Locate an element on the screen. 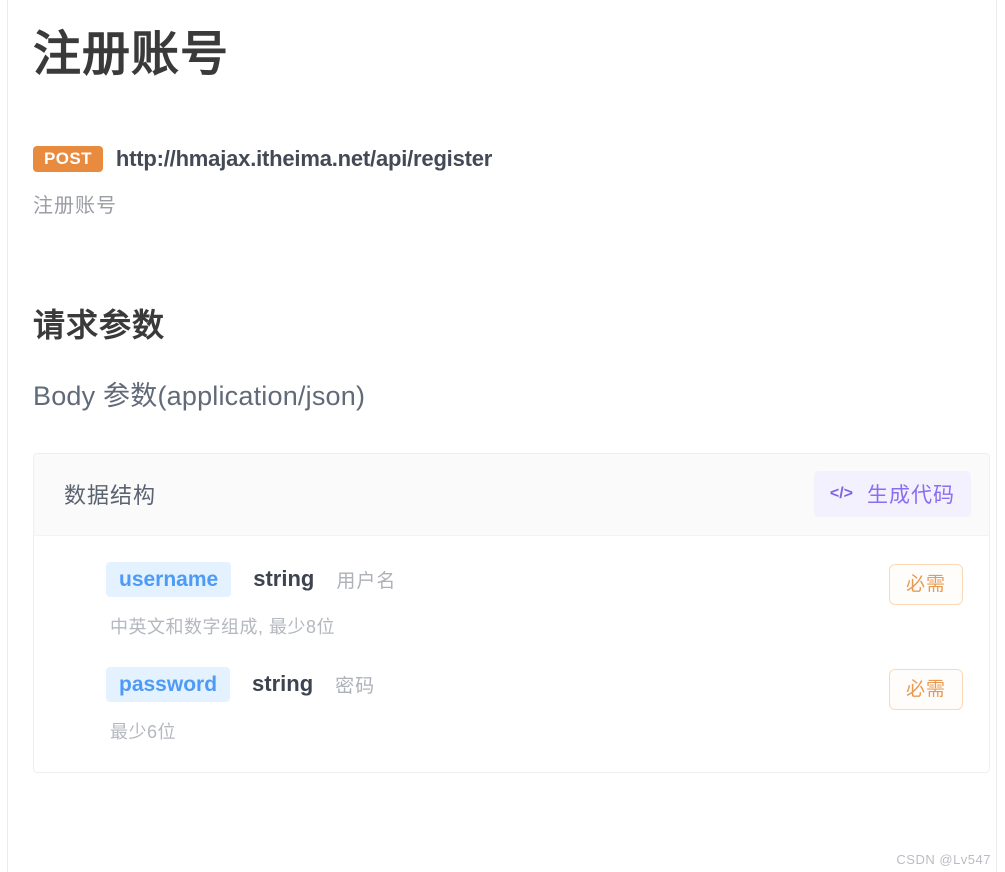  request-params-heading: 请求参数 is located at coordinates (99, 324).